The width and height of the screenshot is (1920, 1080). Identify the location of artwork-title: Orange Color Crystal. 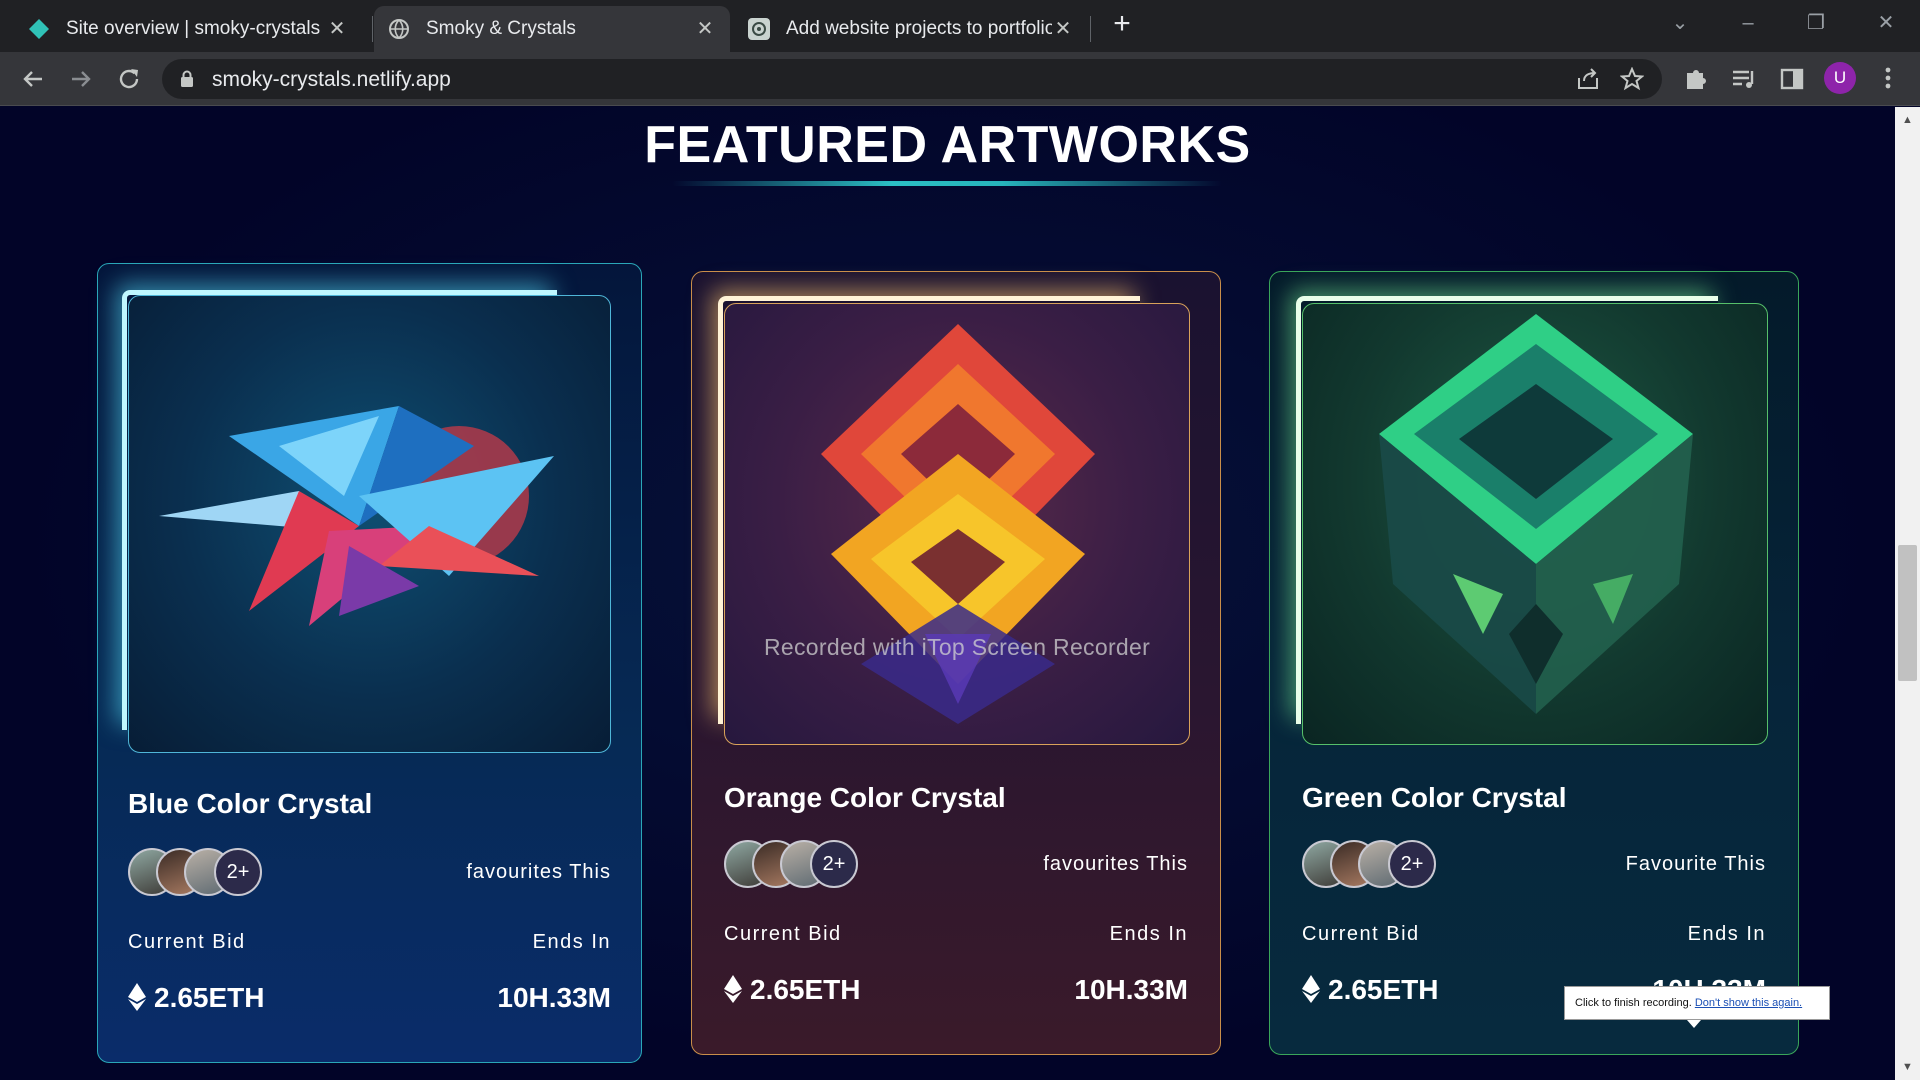
(865, 797).